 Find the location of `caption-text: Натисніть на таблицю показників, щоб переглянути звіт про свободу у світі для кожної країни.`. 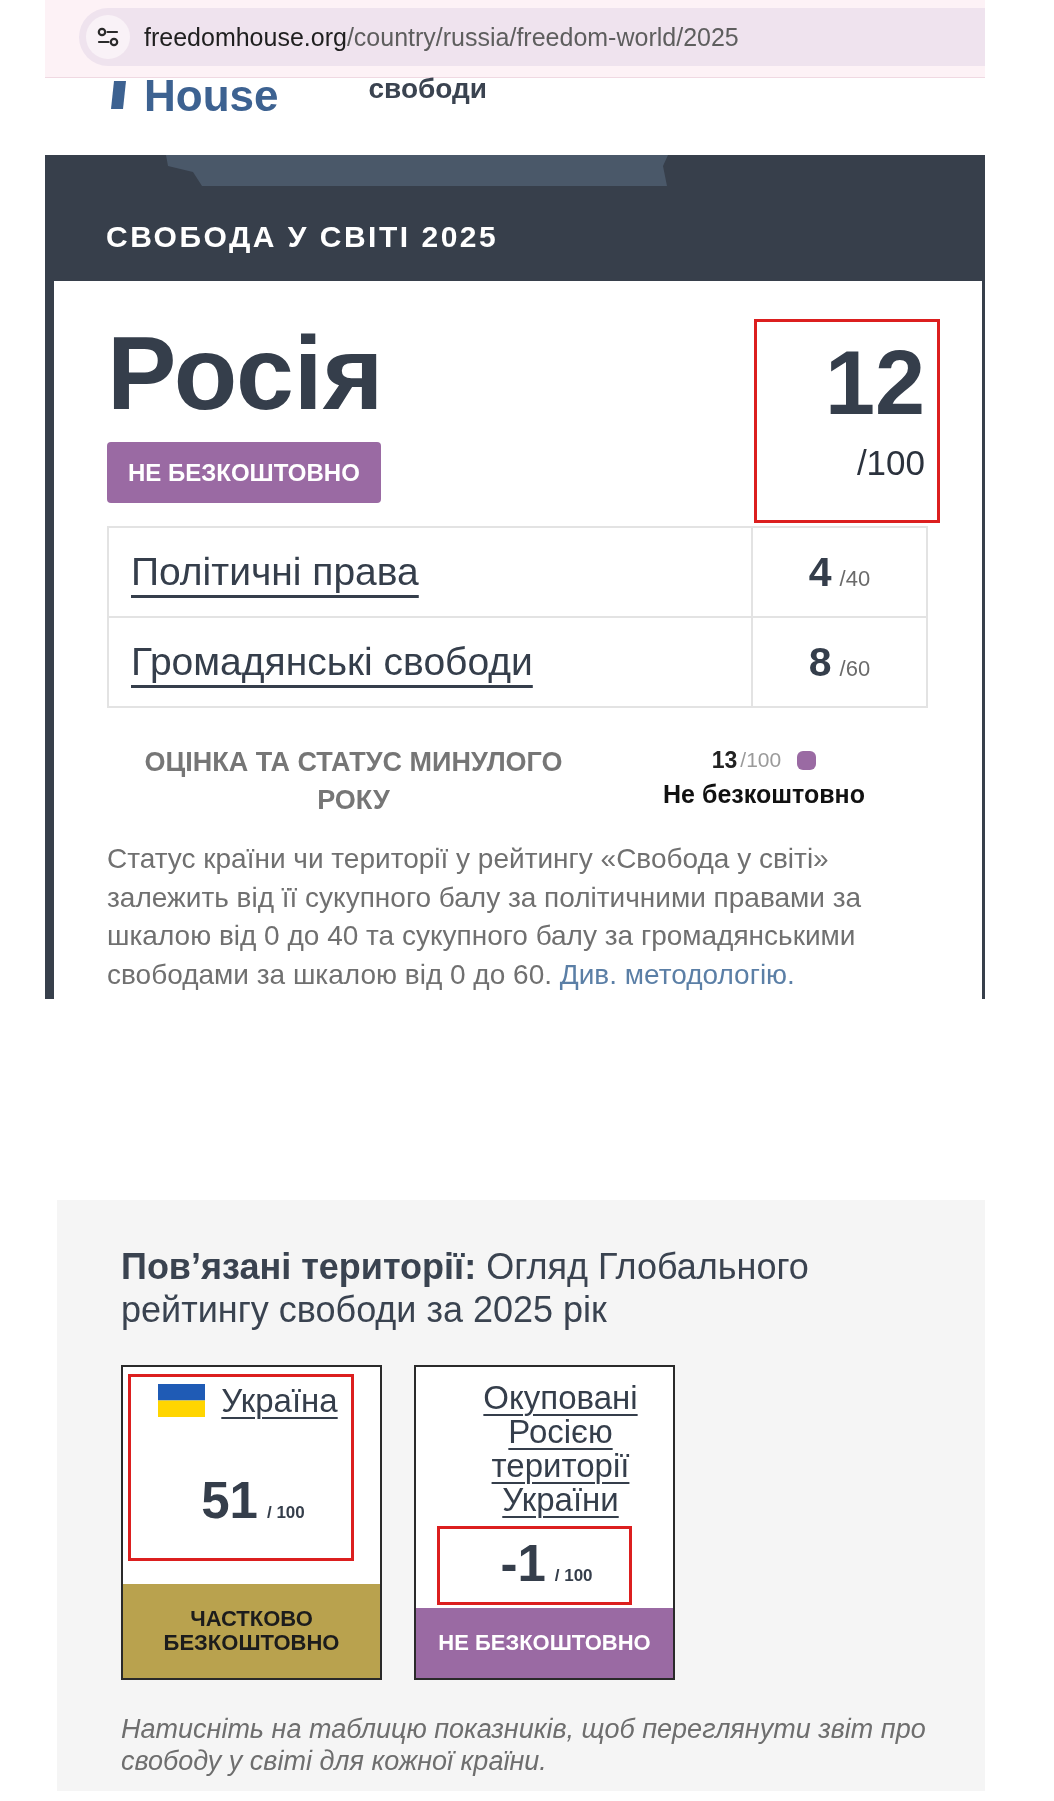

caption-text: Натисніть на таблицю показників, щоб переглянути звіт про свободу у світі для кожної країни. is located at coordinates (524, 1744).